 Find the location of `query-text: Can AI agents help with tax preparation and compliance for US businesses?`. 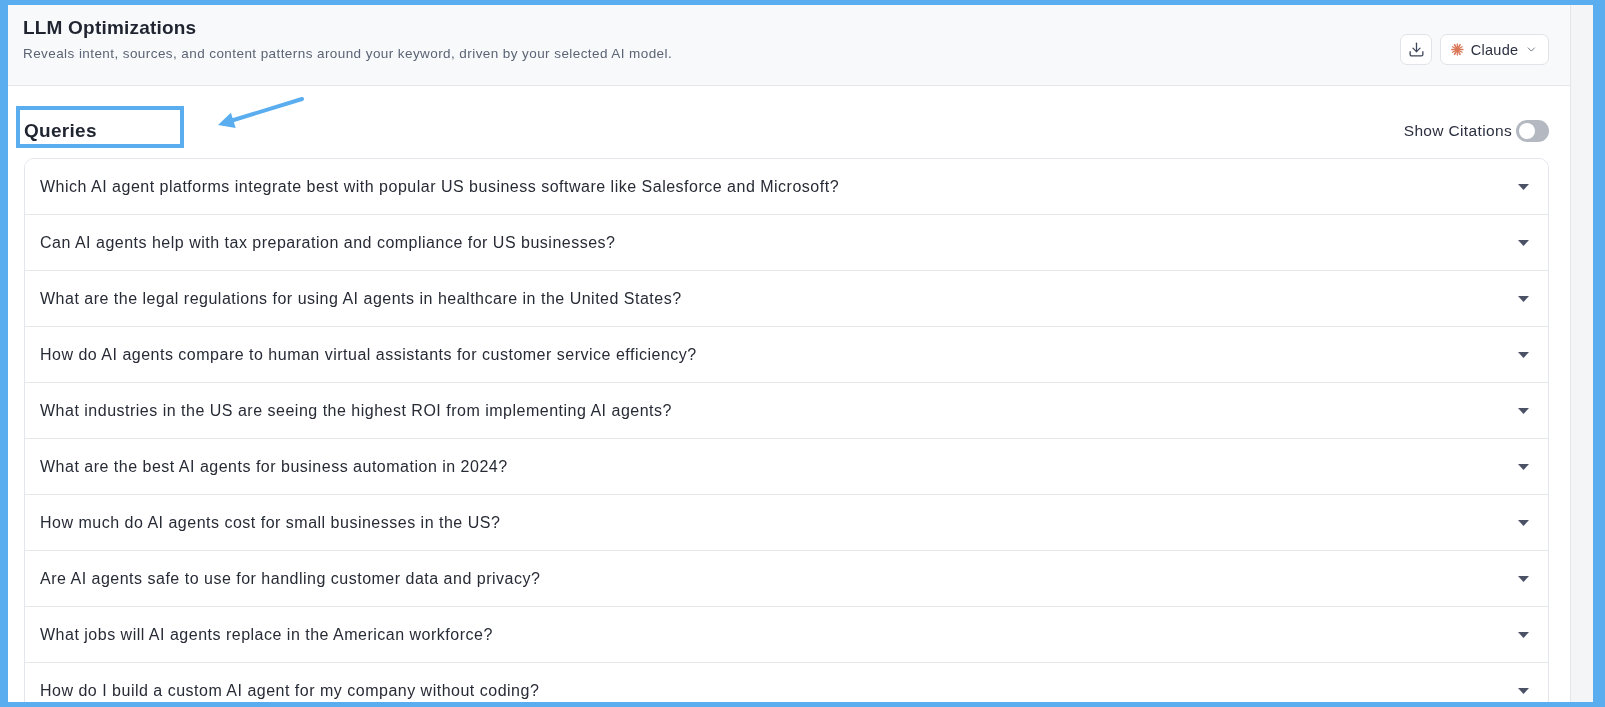

query-text: Can AI agents help with tax preparation and compliance for US businesses? is located at coordinates (328, 242).